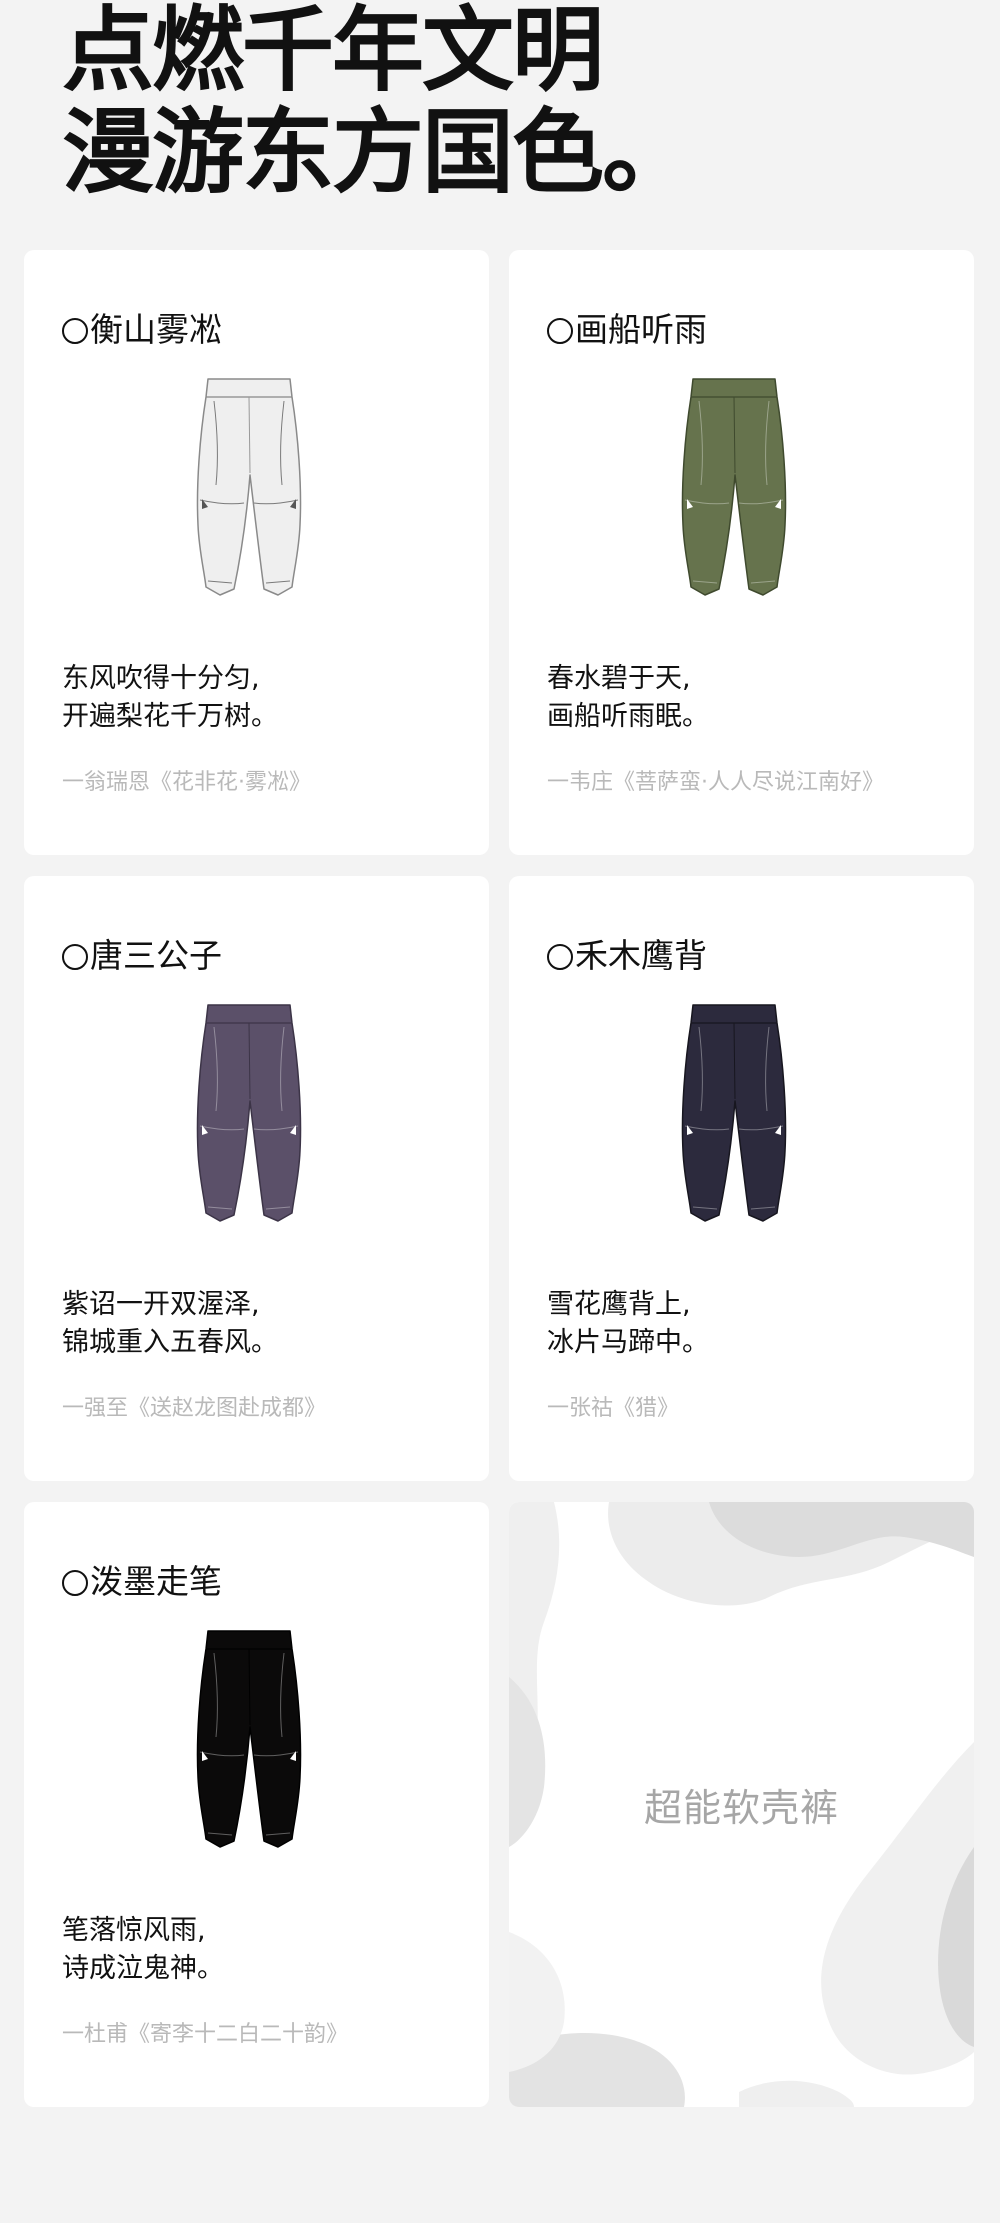 The image size is (1000, 2223). Describe the element at coordinates (741, 1808) in the screenshot. I see `camo-card-label: 超能软壳裤` at that location.